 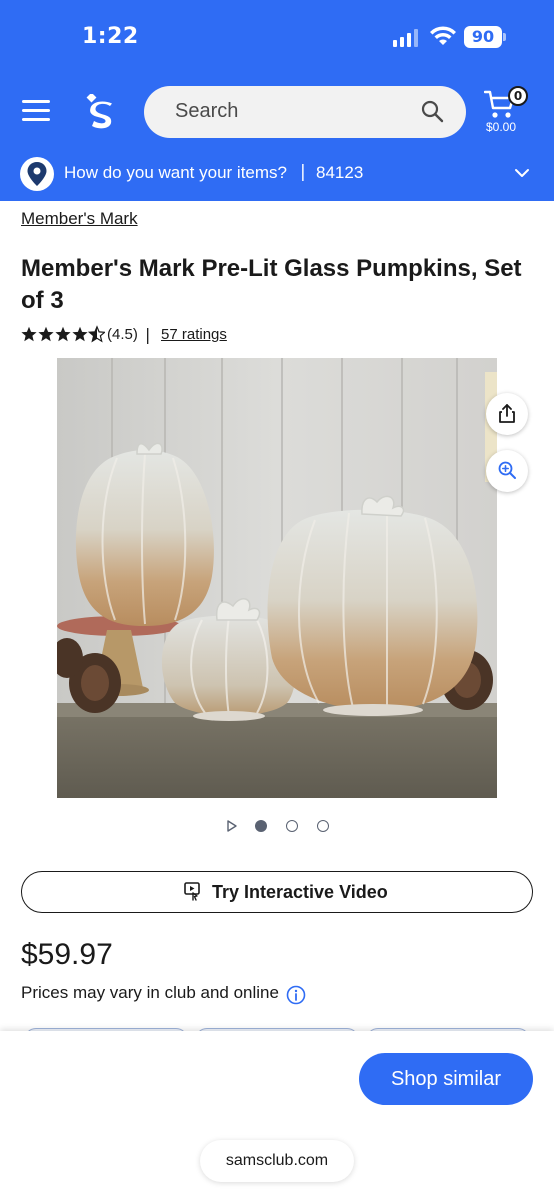 I want to click on ratings-link: 57 ratings, so click(x=194, y=334).